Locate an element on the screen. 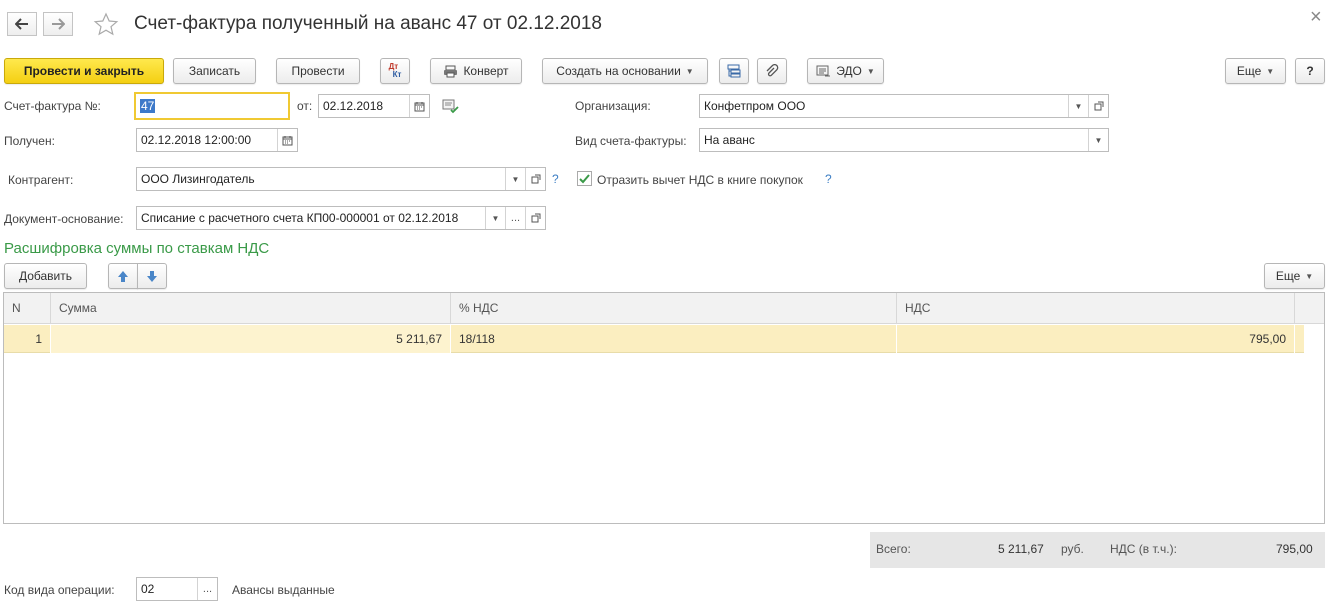  more-button: Еще ▼ is located at coordinates (1255, 71).